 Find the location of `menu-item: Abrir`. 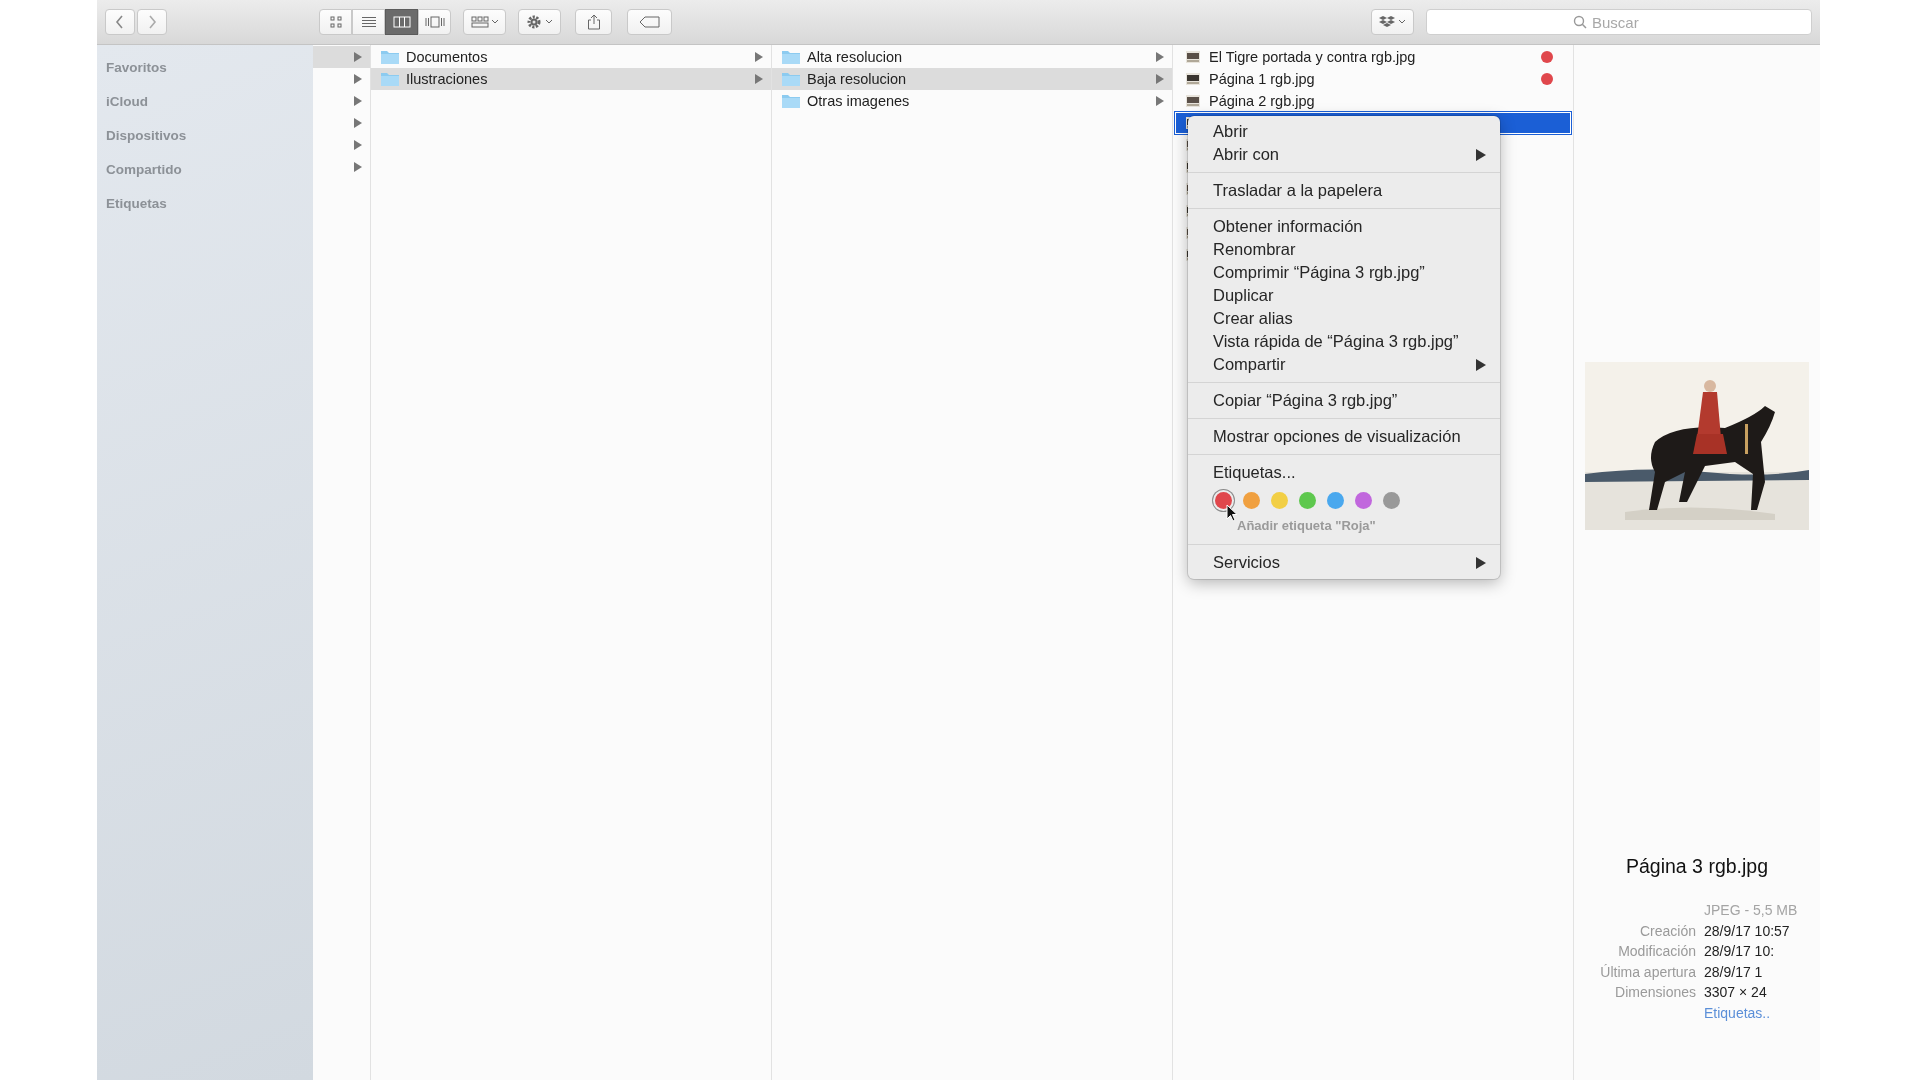

menu-item: Abrir is located at coordinates (1344, 131).